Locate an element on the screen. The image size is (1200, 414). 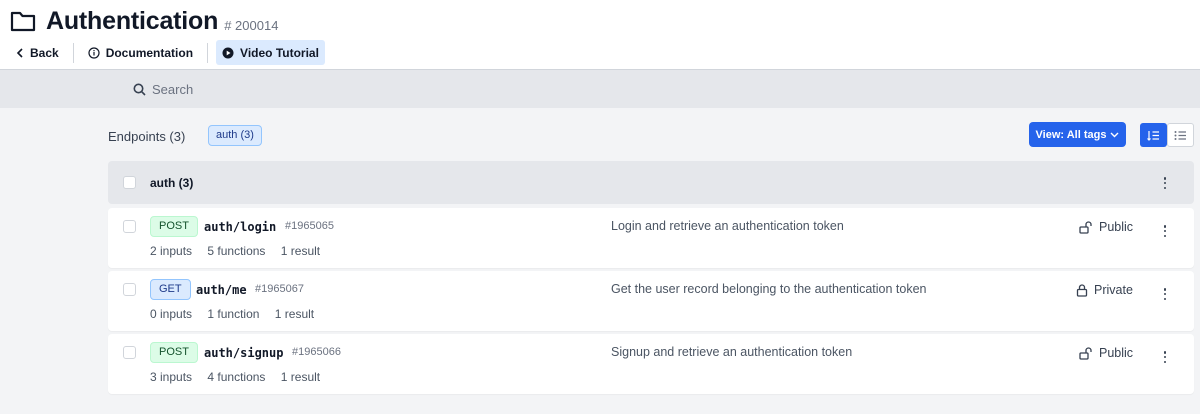
documentation-label: Documentation is located at coordinates (149, 52).